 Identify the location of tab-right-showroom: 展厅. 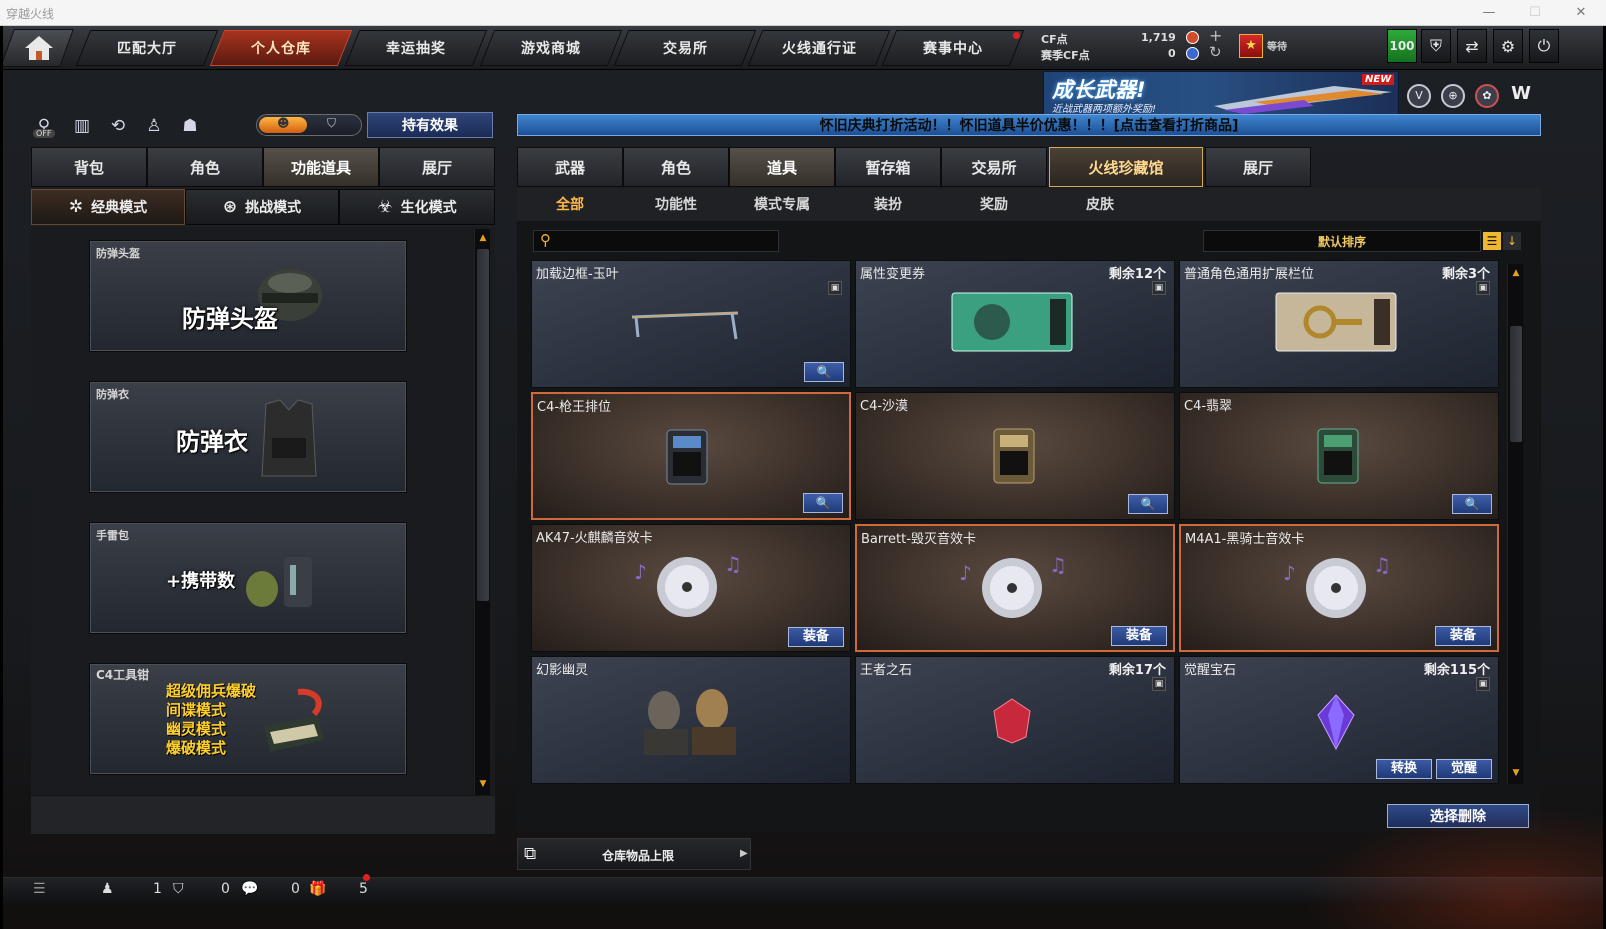
(1258, 167).